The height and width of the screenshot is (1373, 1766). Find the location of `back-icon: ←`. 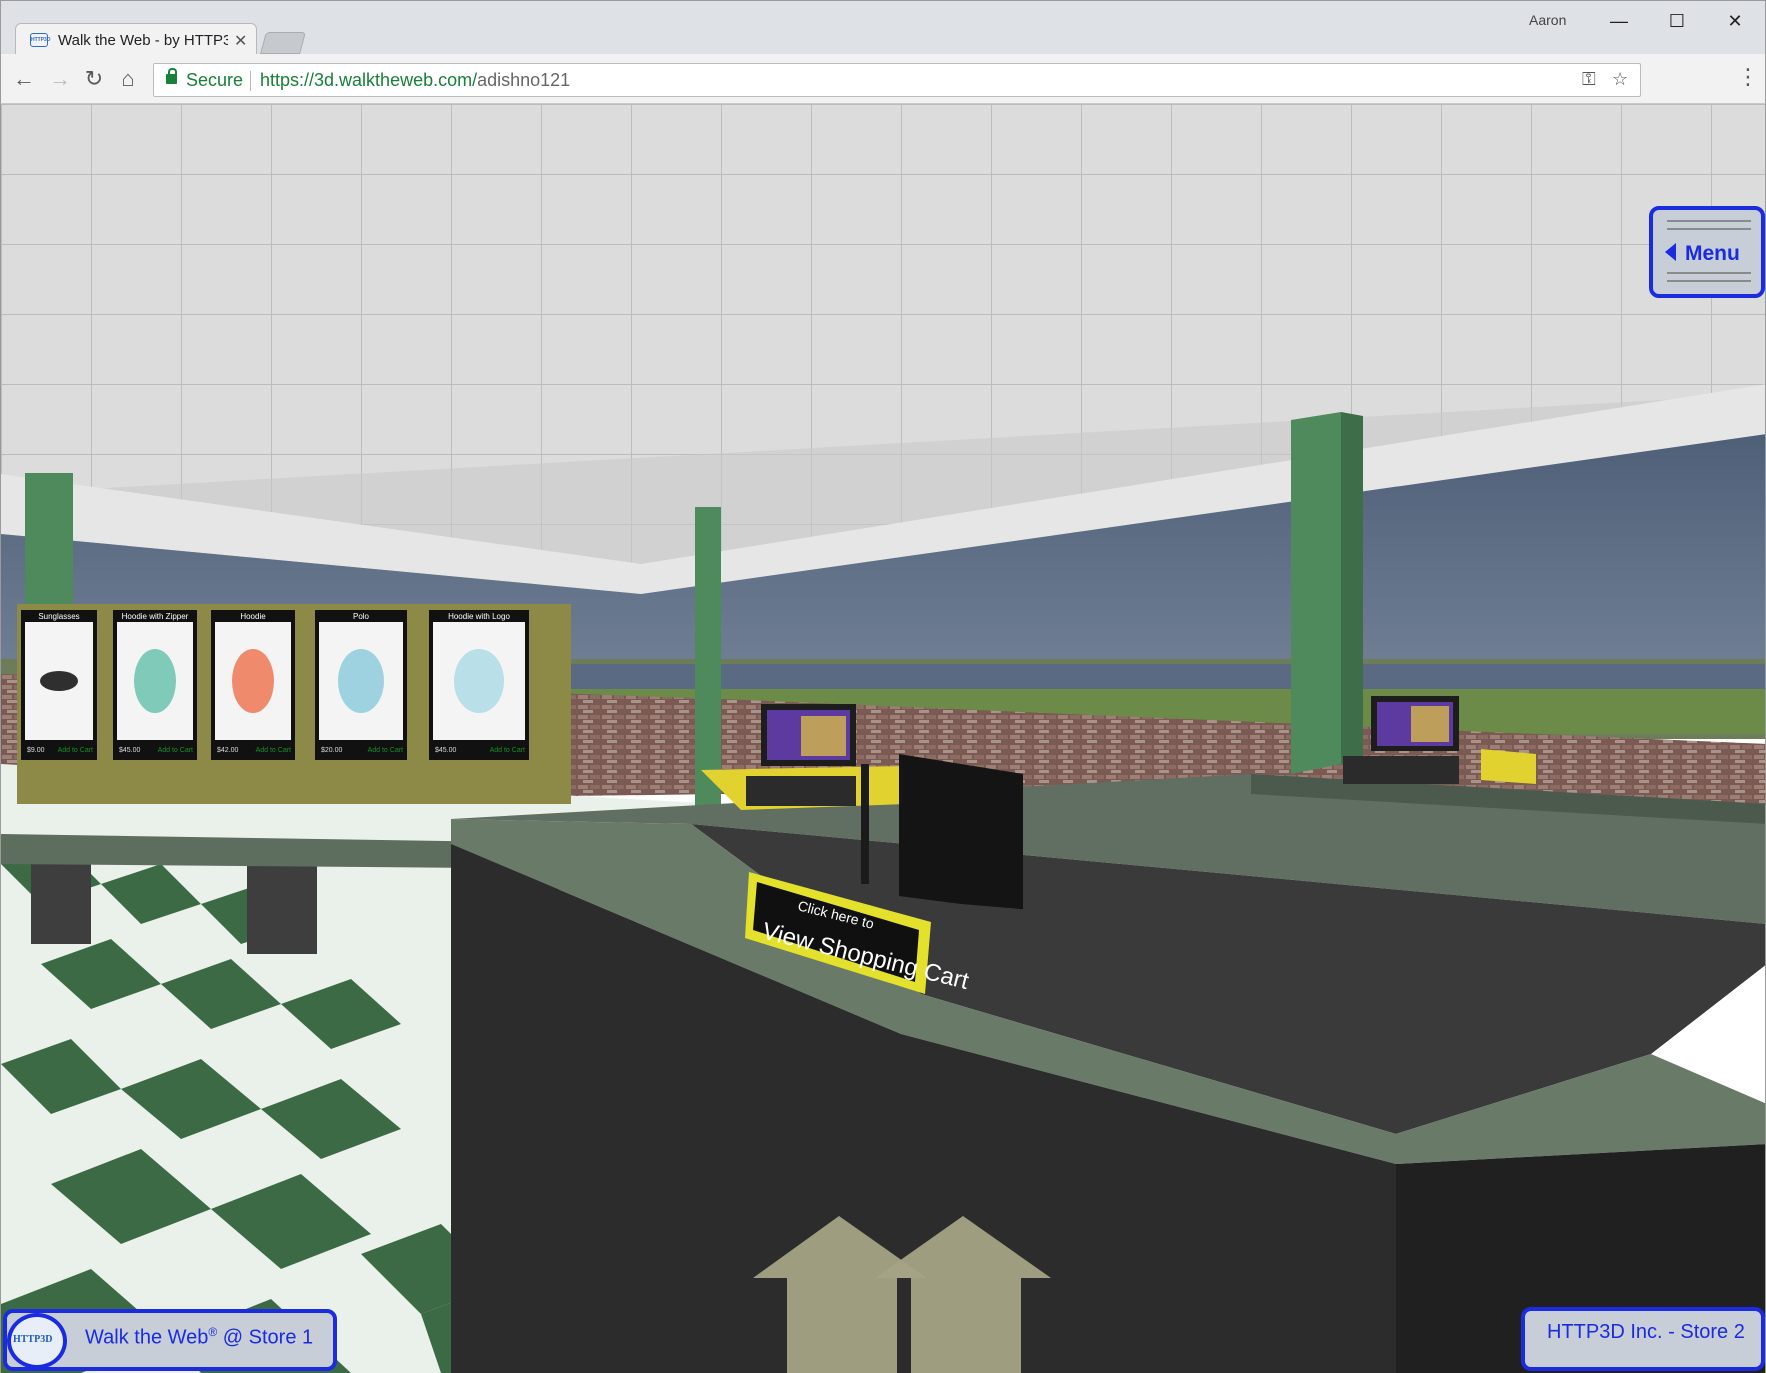

back-icon: ← is located at coordinates (24, 79).